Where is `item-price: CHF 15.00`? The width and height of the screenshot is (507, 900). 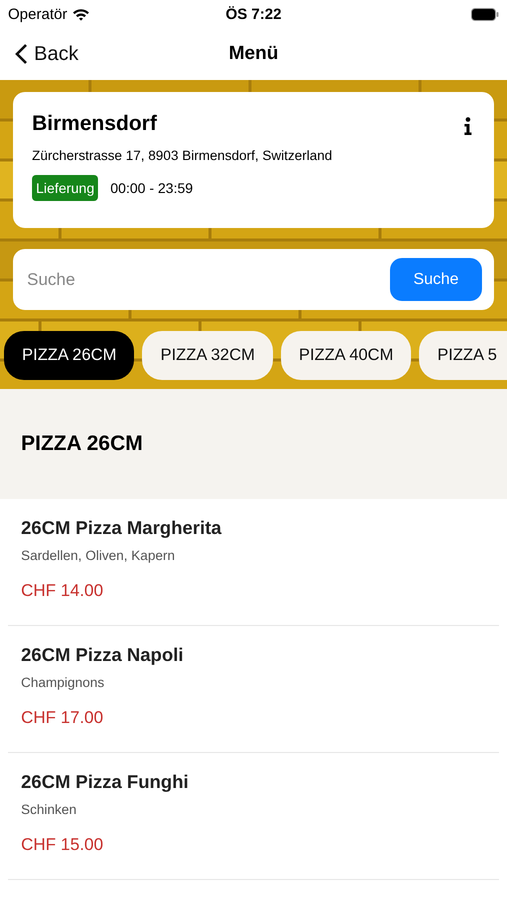
item-price: CHF 15.00 is located at coordinates (62, 845).